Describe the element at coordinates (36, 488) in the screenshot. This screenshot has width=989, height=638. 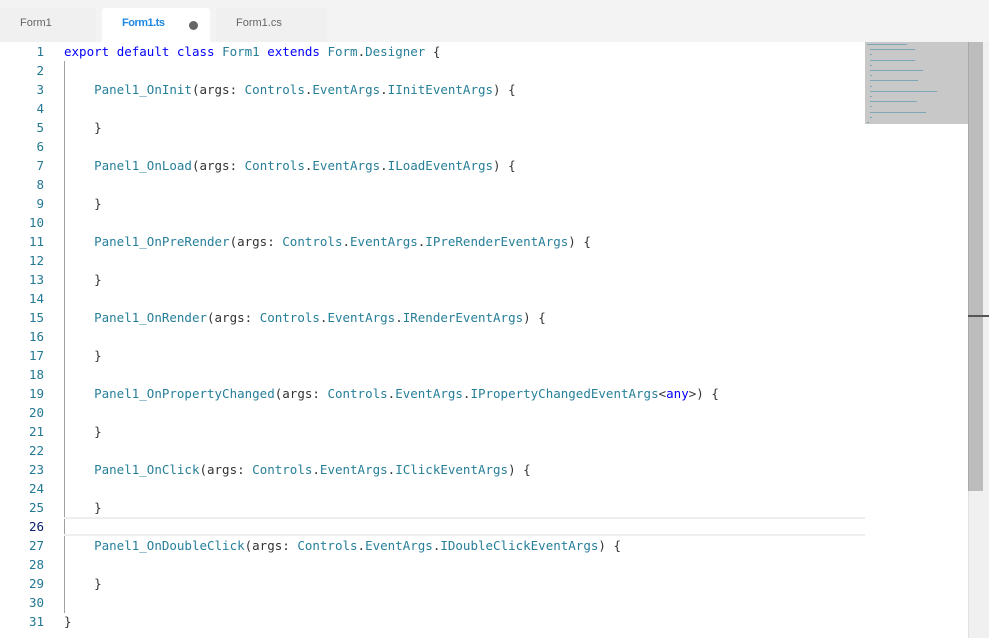
I see `line-number: 24` at that location.